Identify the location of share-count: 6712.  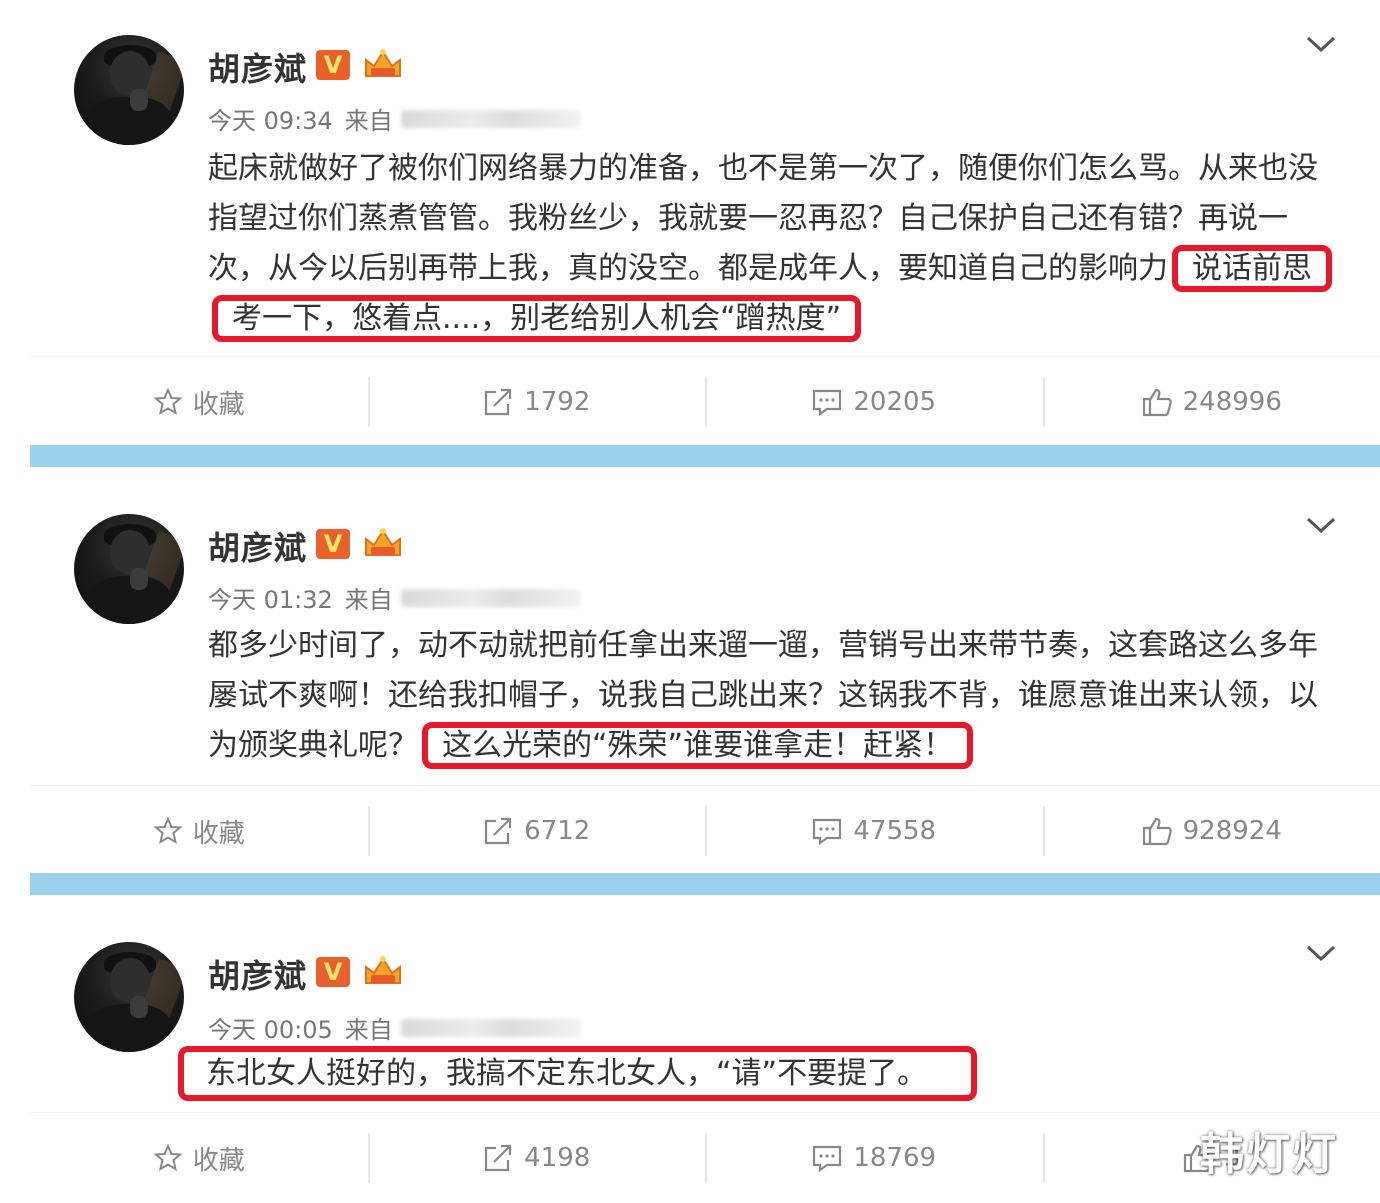
(557, 831).